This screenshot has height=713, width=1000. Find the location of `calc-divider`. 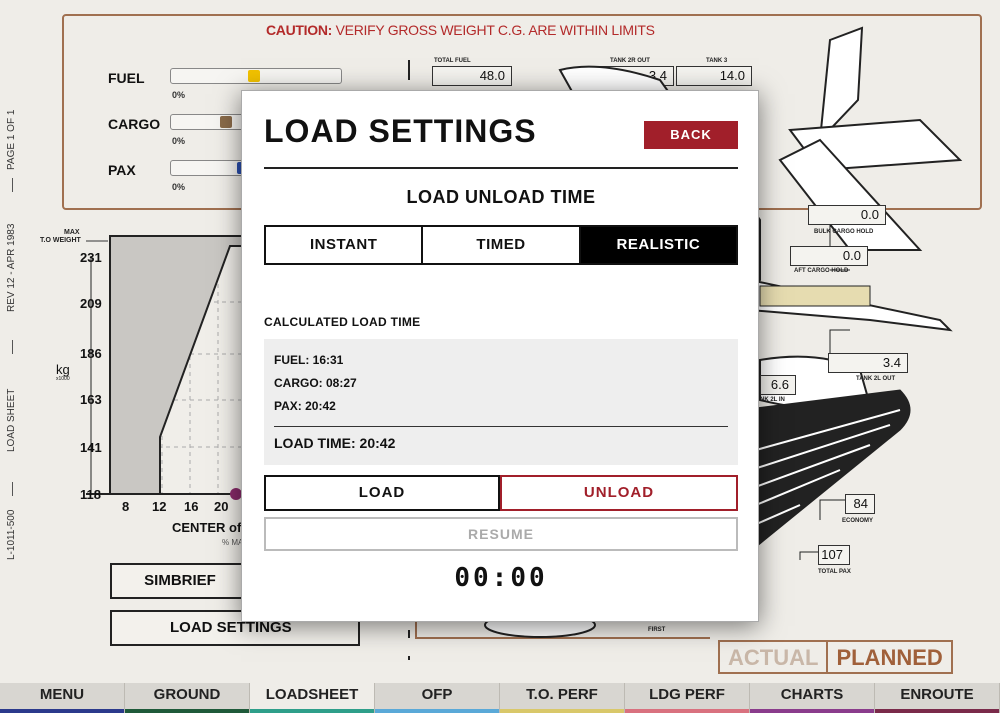

calc-divider is located at coordinates (501, 426).